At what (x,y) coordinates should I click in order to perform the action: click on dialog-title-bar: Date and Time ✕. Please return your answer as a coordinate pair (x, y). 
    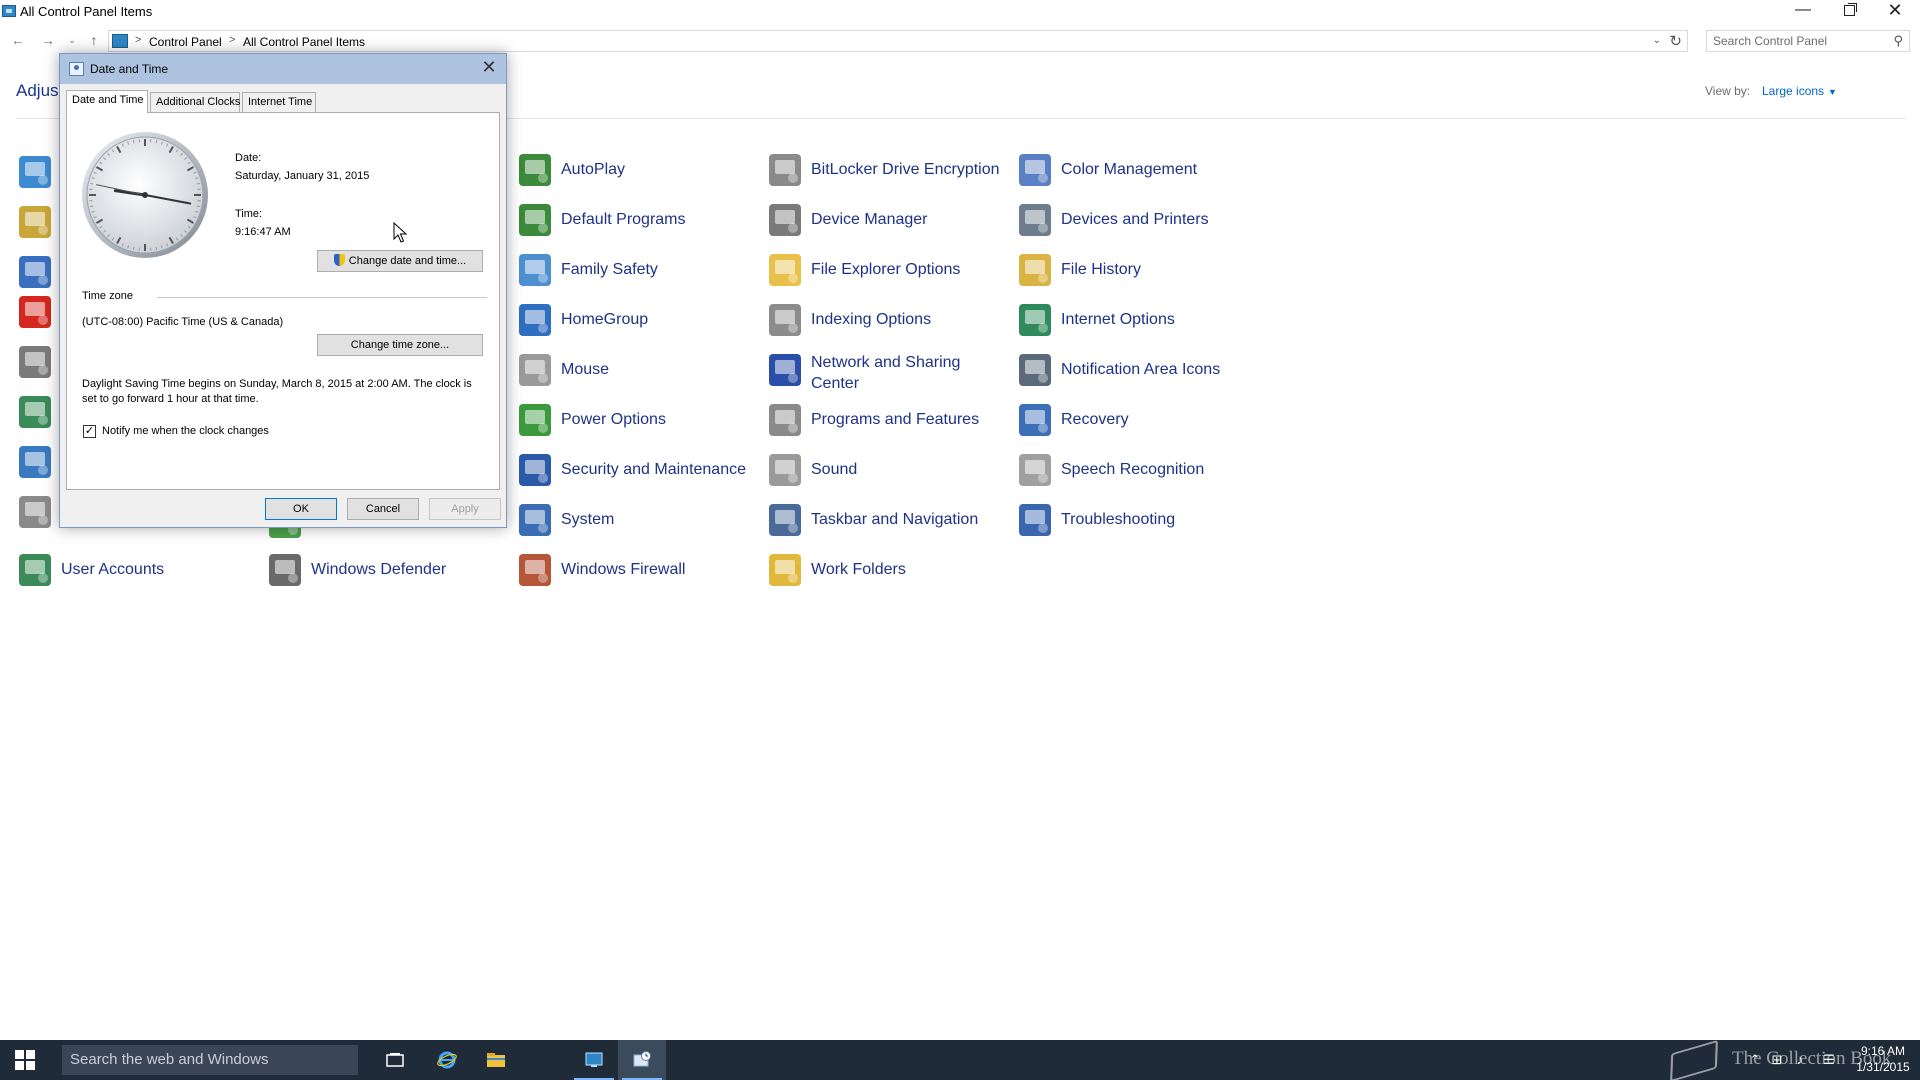
    Looking at the image, I should click on (283, 69).